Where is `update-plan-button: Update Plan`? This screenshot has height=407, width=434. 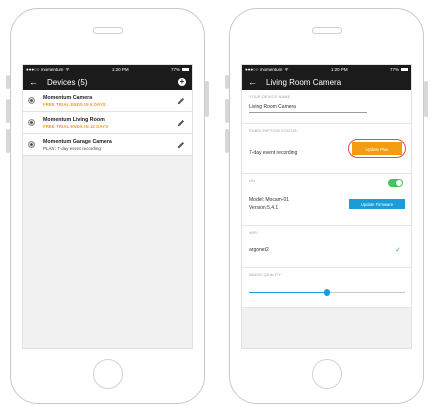 update-plan-button: Update Plan is located at coordinates (377, 148).